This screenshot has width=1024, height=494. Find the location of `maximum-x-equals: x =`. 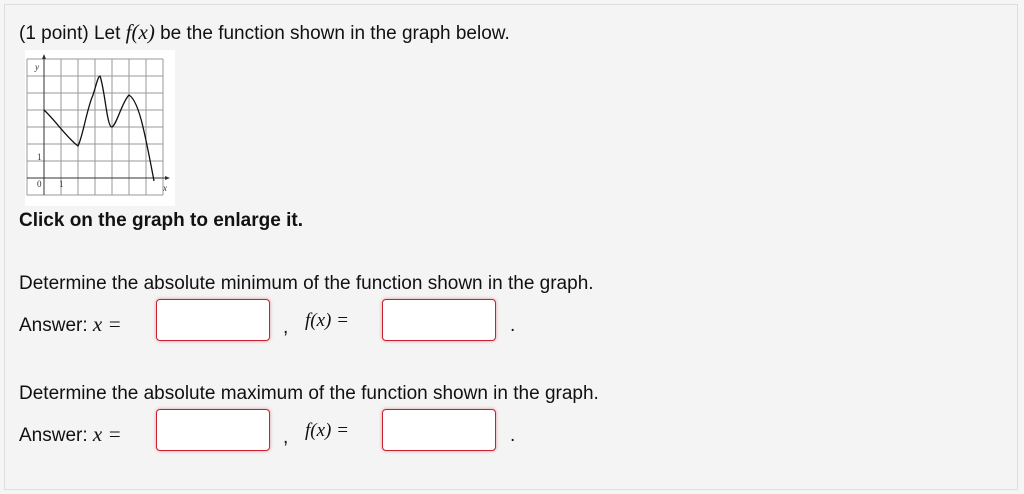

maximum-x-equals: x = is located at coordinates (107, 434).